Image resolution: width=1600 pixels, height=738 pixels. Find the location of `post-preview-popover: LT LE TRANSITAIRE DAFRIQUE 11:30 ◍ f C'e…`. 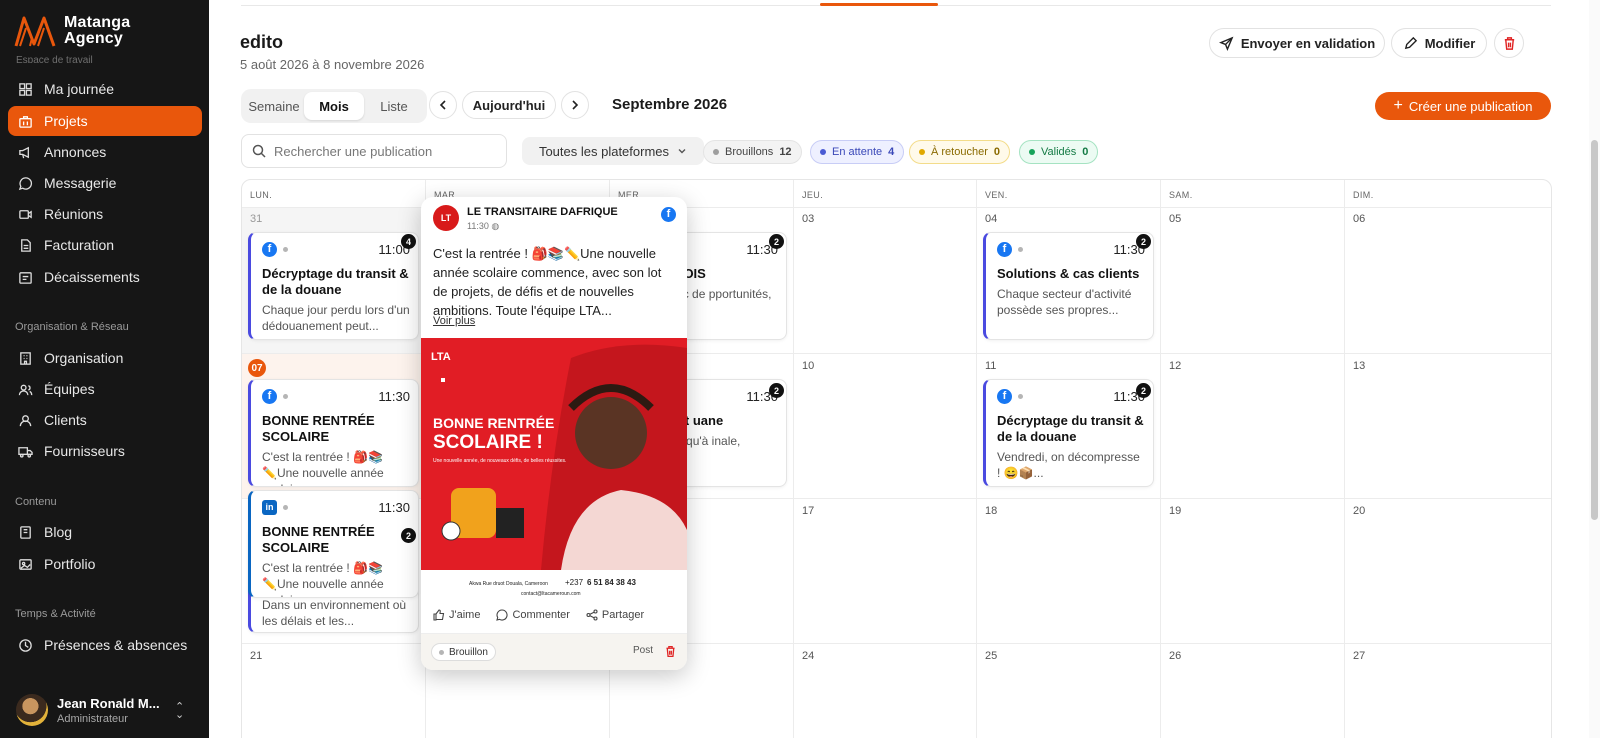

post-preview-popover: LT LE TRANSITAIRE DAFRIQUE 11:30 ◍ f C'e… is located at coordinates (554, 433).